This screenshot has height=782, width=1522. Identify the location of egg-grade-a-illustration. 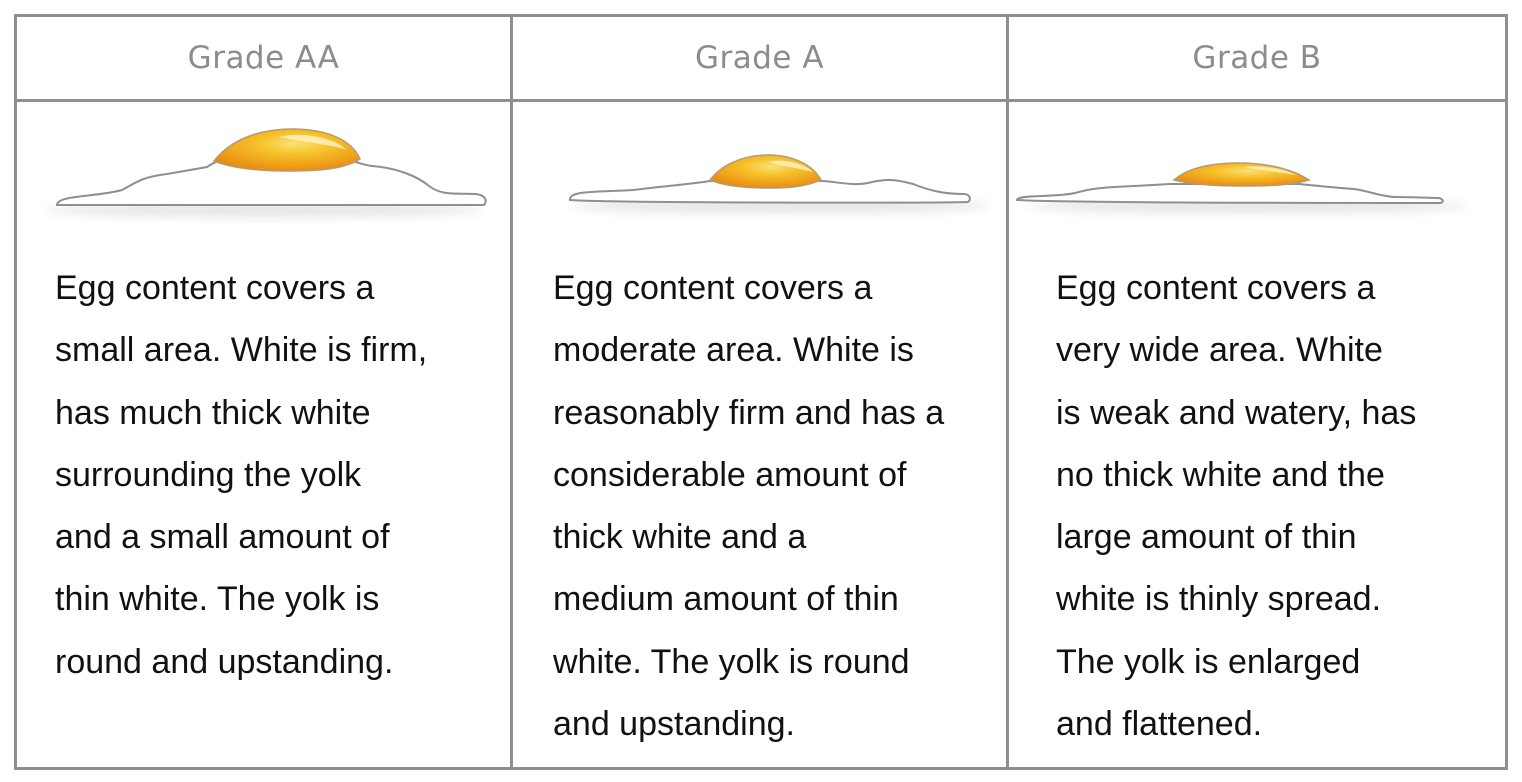
(780, 183).